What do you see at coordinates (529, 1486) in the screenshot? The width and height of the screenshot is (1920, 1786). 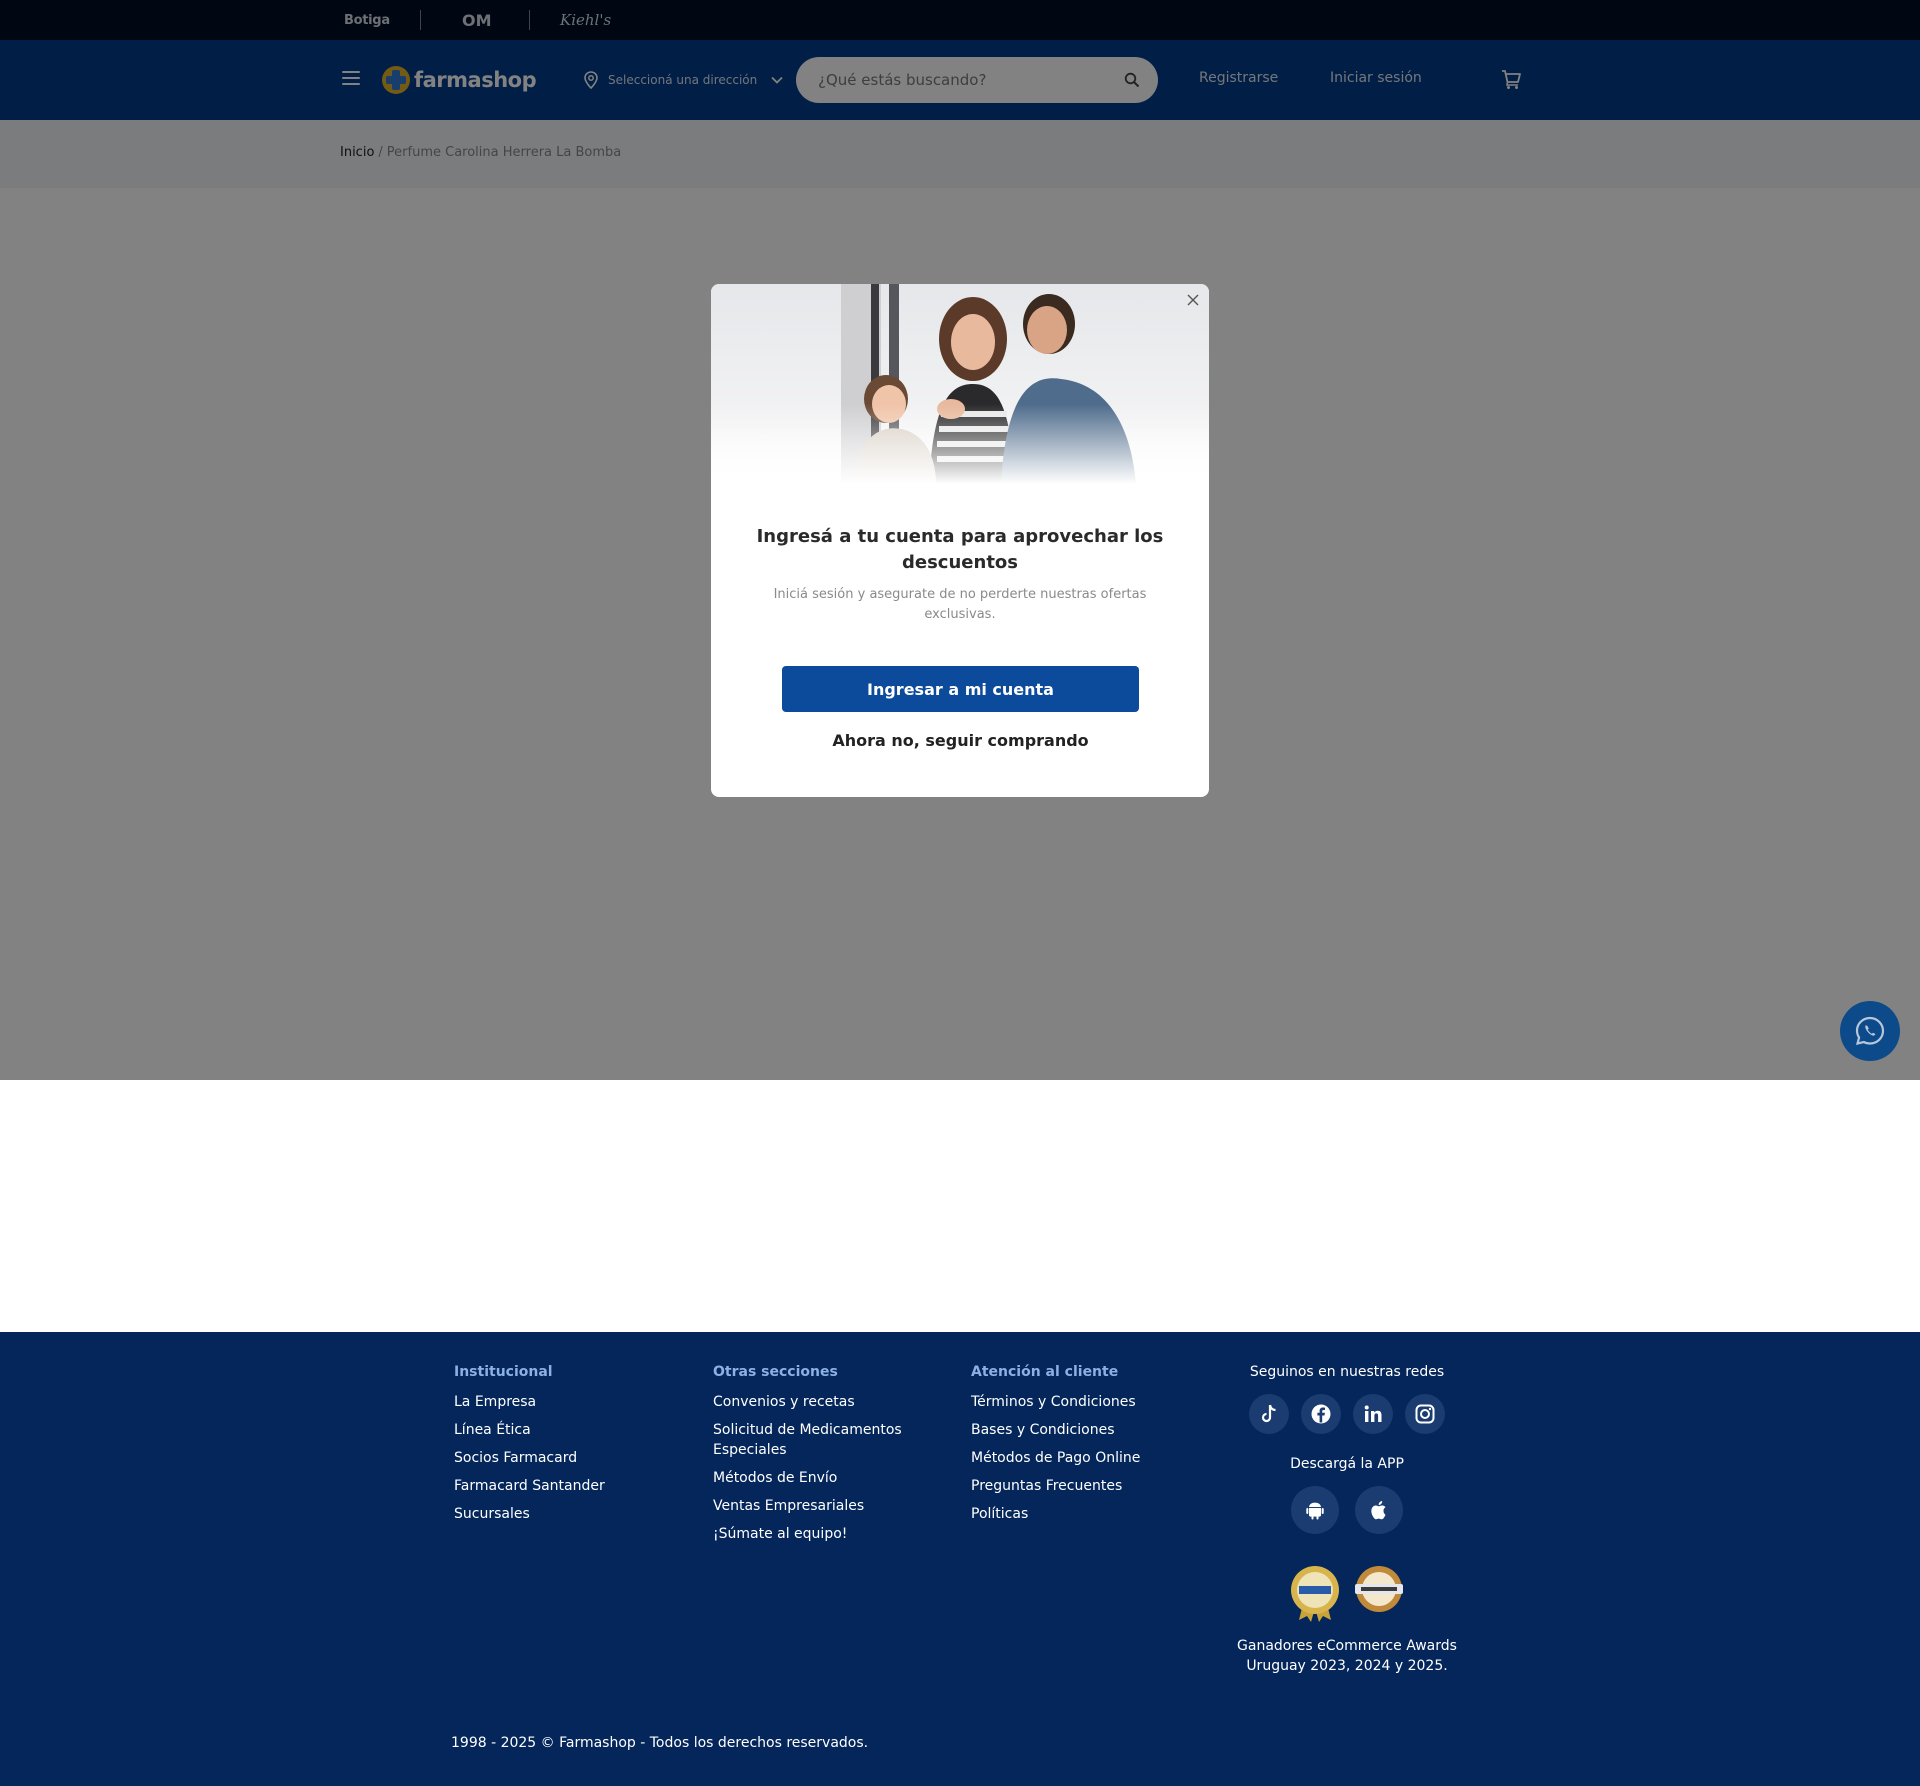 I see `footer-link: Farmacard Santander` at bounding box center [529, 1486].